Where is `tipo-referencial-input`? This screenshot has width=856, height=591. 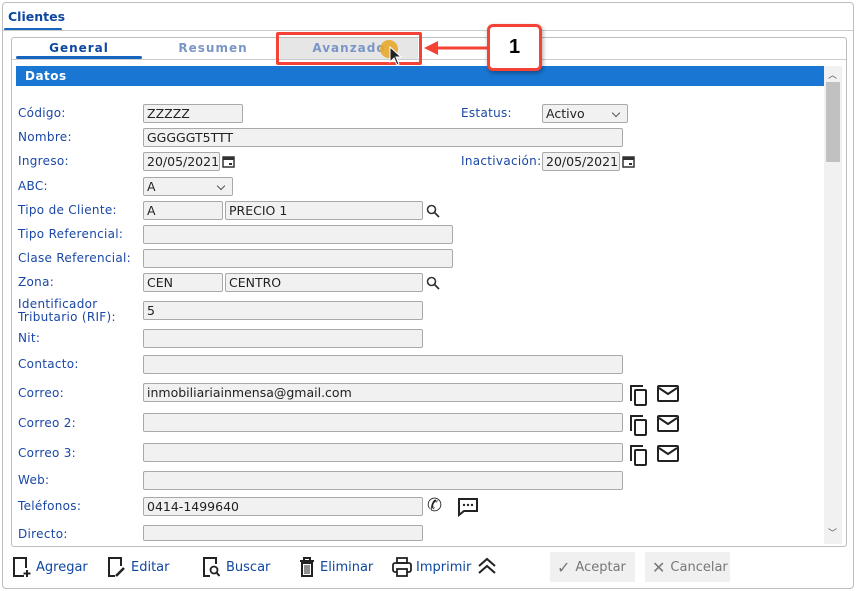 tipo-referencial-input is located at coordinates (298, 234).